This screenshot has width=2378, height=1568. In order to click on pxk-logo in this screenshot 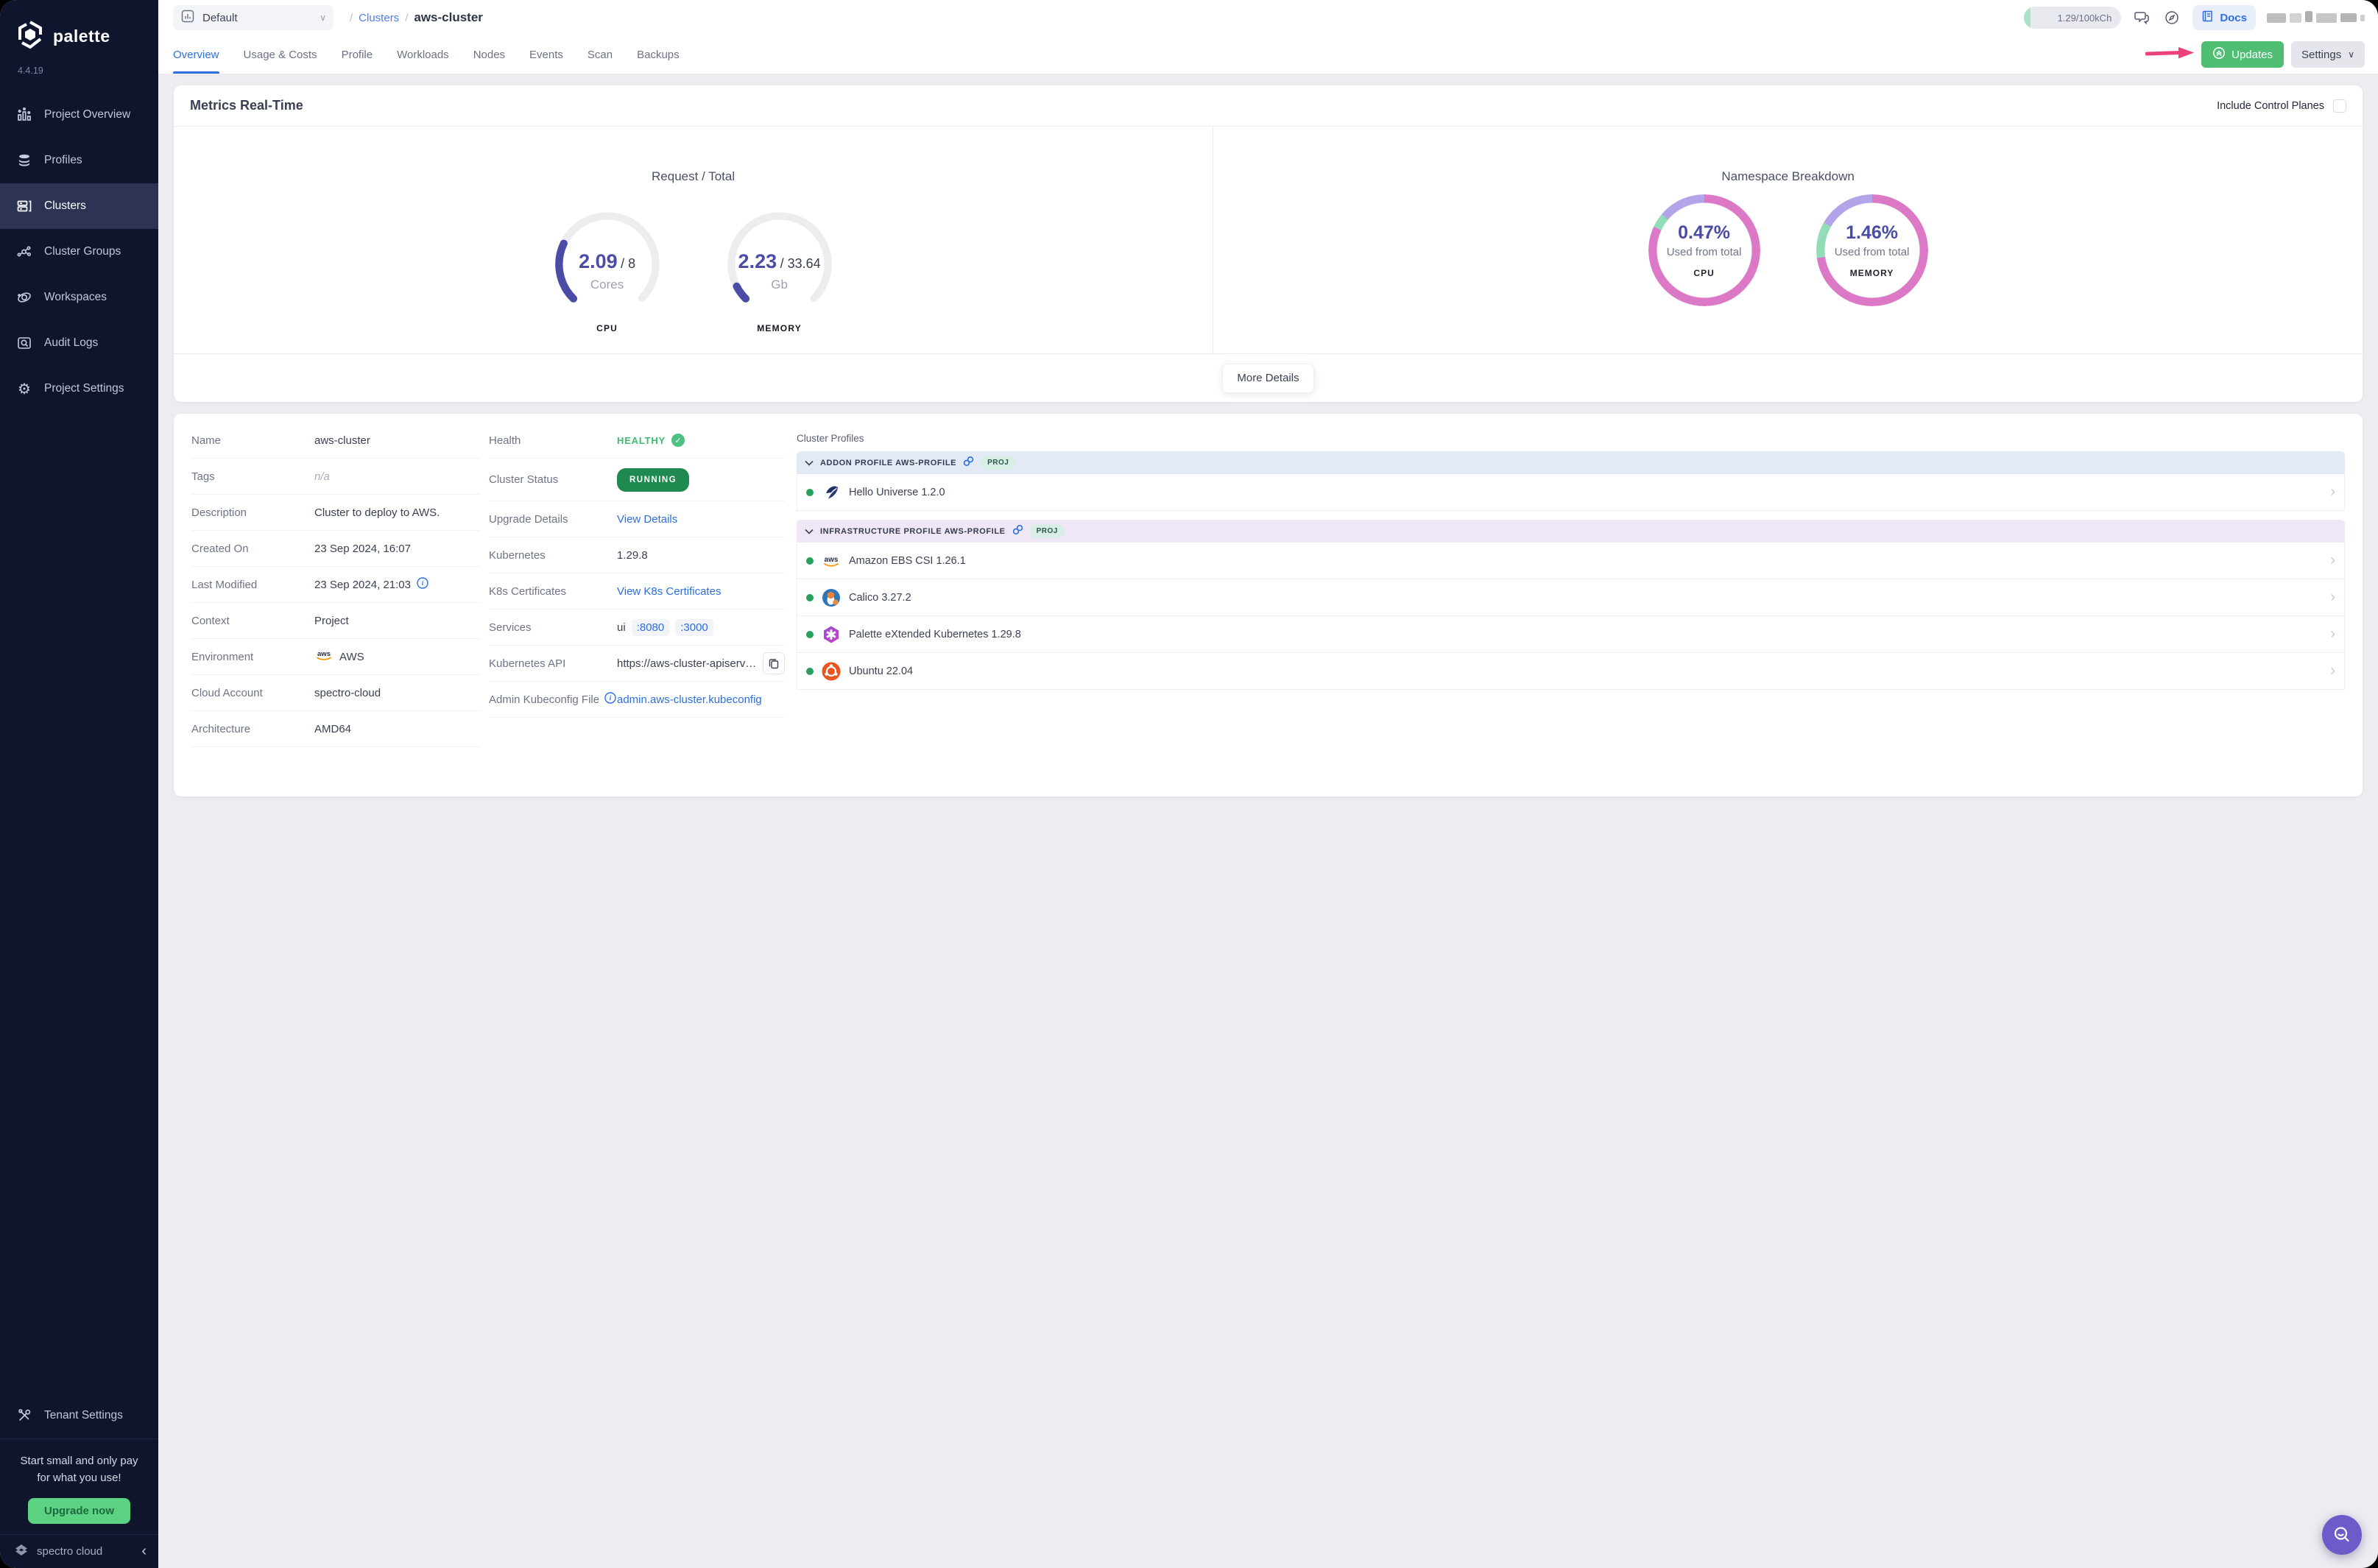, I will do `click(832, 634)`.